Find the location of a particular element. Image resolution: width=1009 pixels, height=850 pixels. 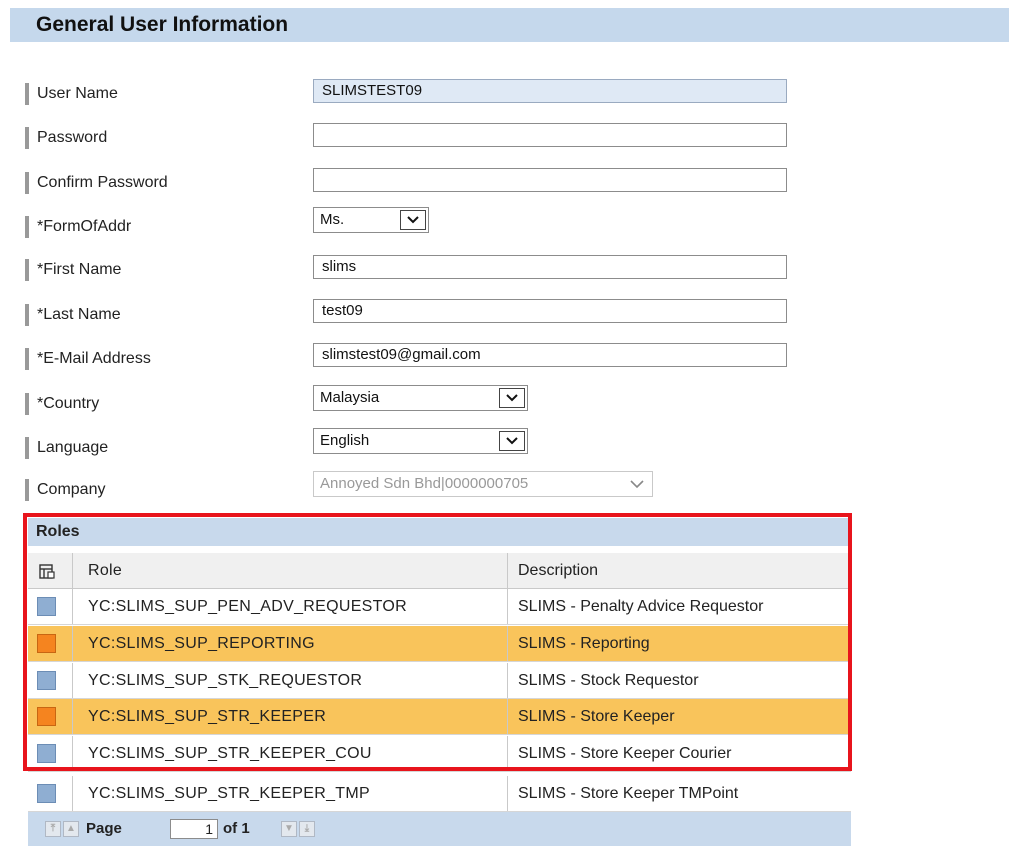

company-value: Annoyed Sdn Bhd|0000000705 is located at coordinates (424, 483).